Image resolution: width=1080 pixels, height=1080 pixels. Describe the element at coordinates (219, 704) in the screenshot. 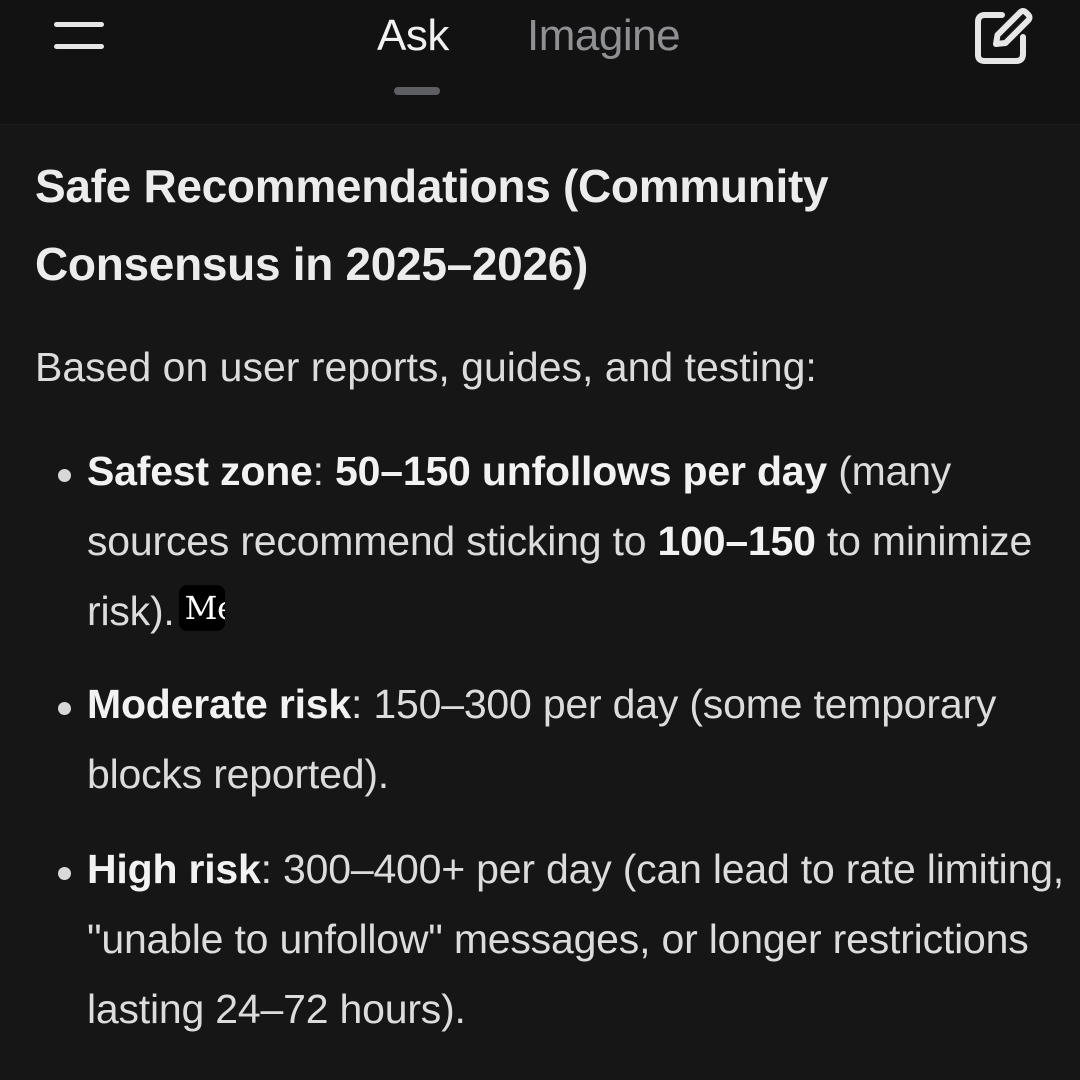

I see `bullet-label: Moderate risk` at that location.